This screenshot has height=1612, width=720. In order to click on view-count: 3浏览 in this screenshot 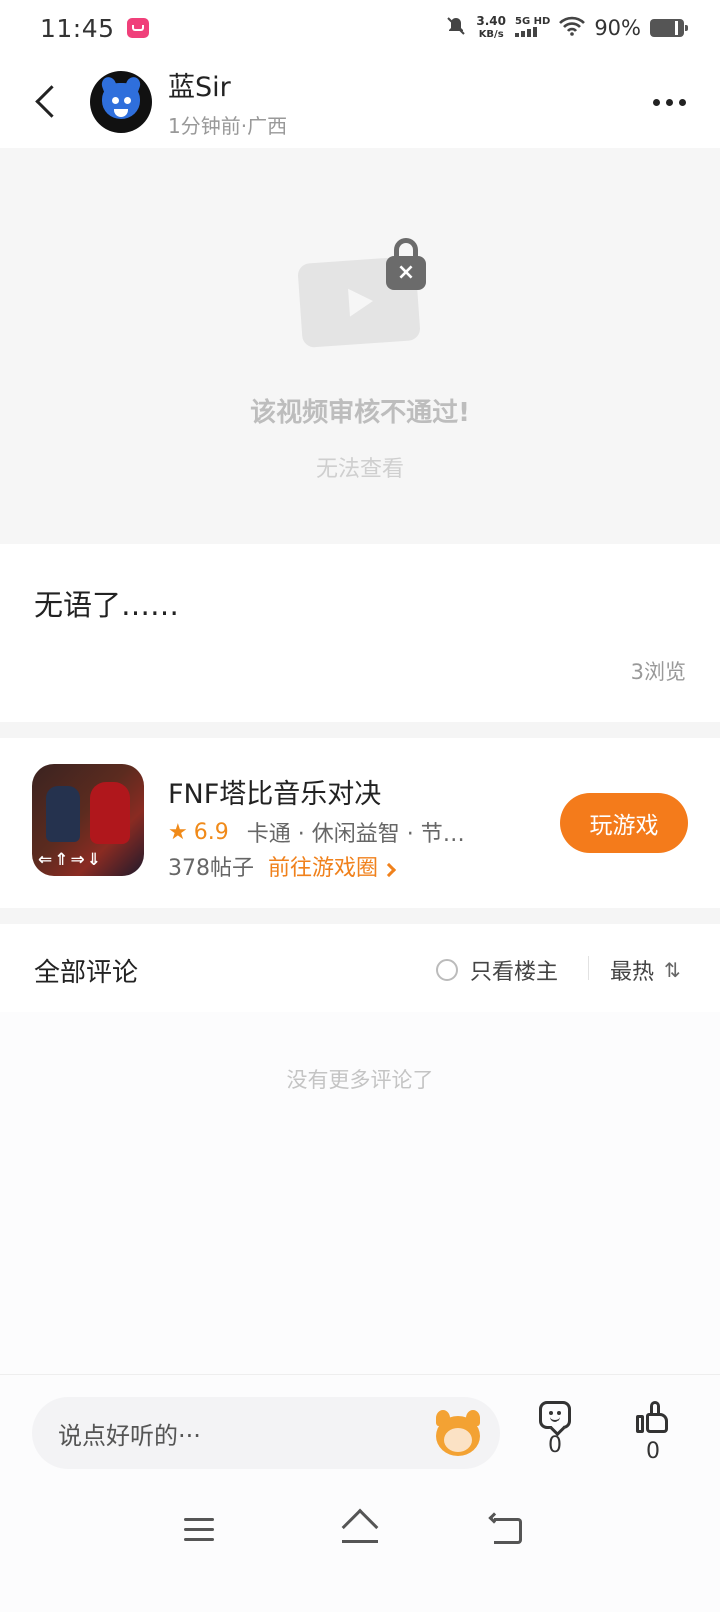, I will do `click(658, 672)`.